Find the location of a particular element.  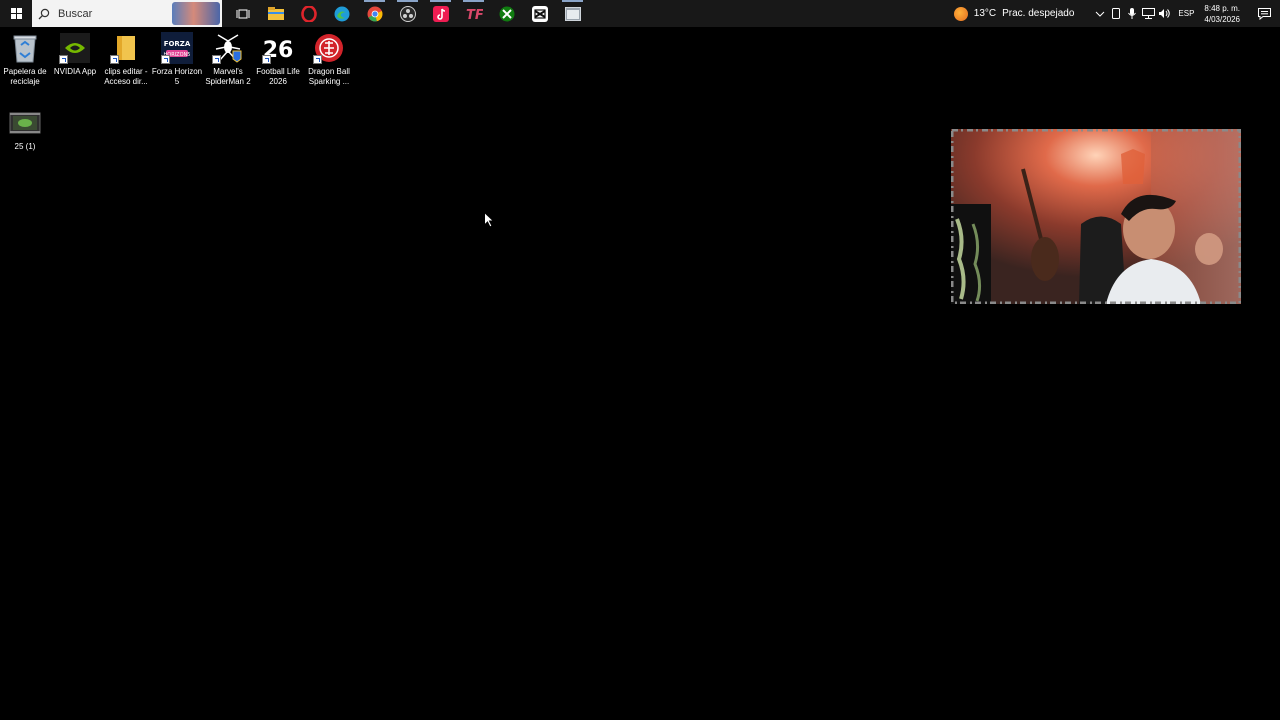

folder-shortcut-icon is located at coordinates (126, 48).